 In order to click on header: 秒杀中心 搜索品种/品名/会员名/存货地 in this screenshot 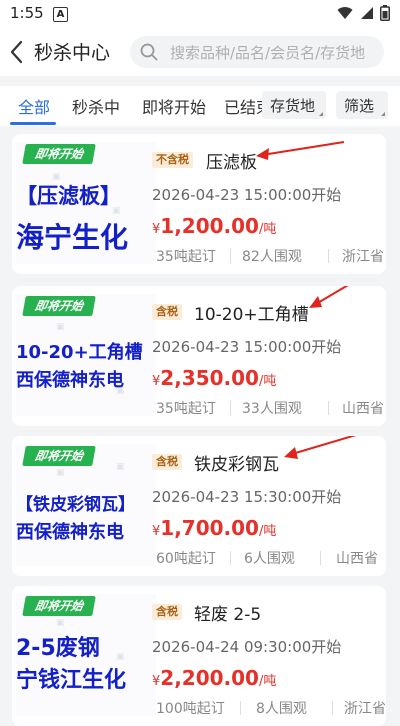, I will do `click(200, 52)`.